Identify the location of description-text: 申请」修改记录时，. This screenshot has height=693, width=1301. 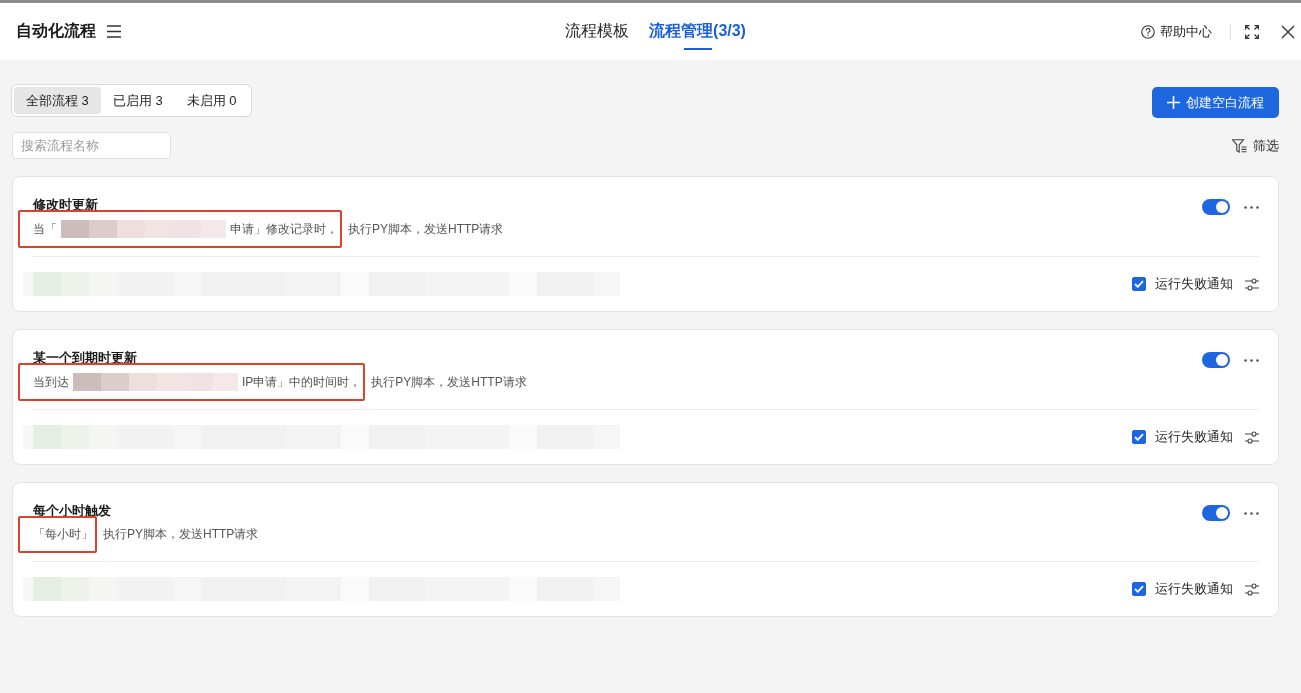
(284, 229).